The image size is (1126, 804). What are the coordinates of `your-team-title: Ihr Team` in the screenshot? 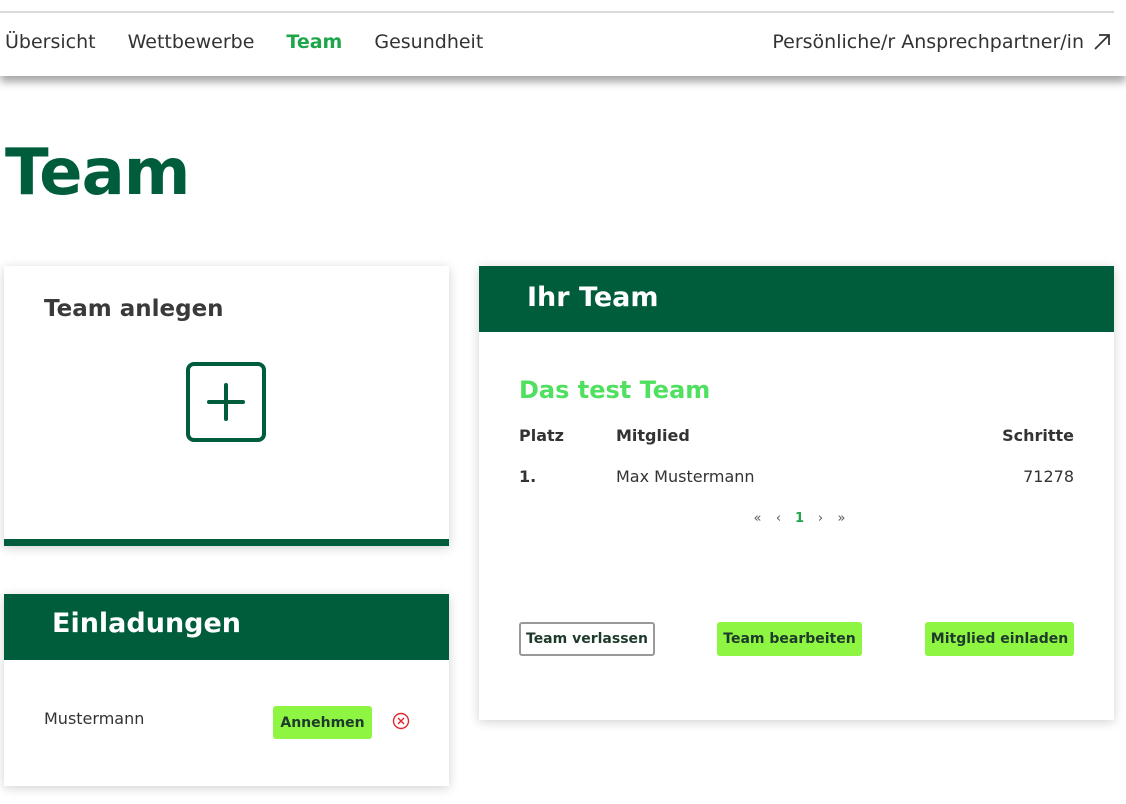 It's located at (593, 297).